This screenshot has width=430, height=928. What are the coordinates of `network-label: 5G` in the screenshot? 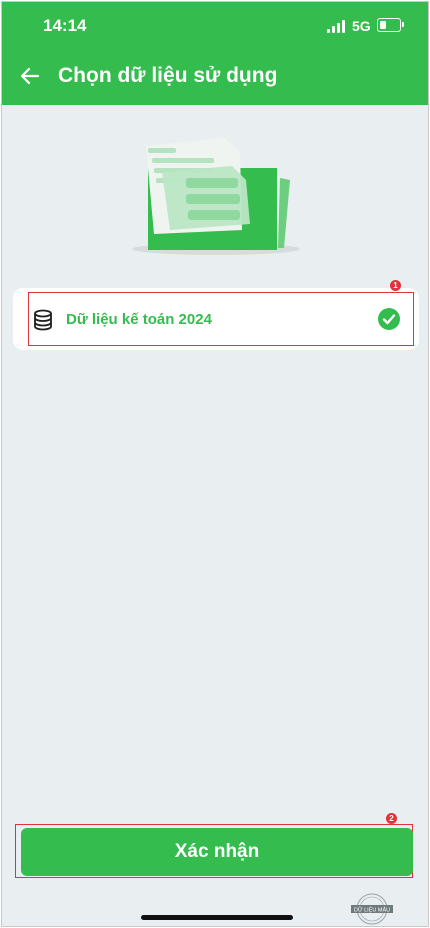 It's located at (361, 26).